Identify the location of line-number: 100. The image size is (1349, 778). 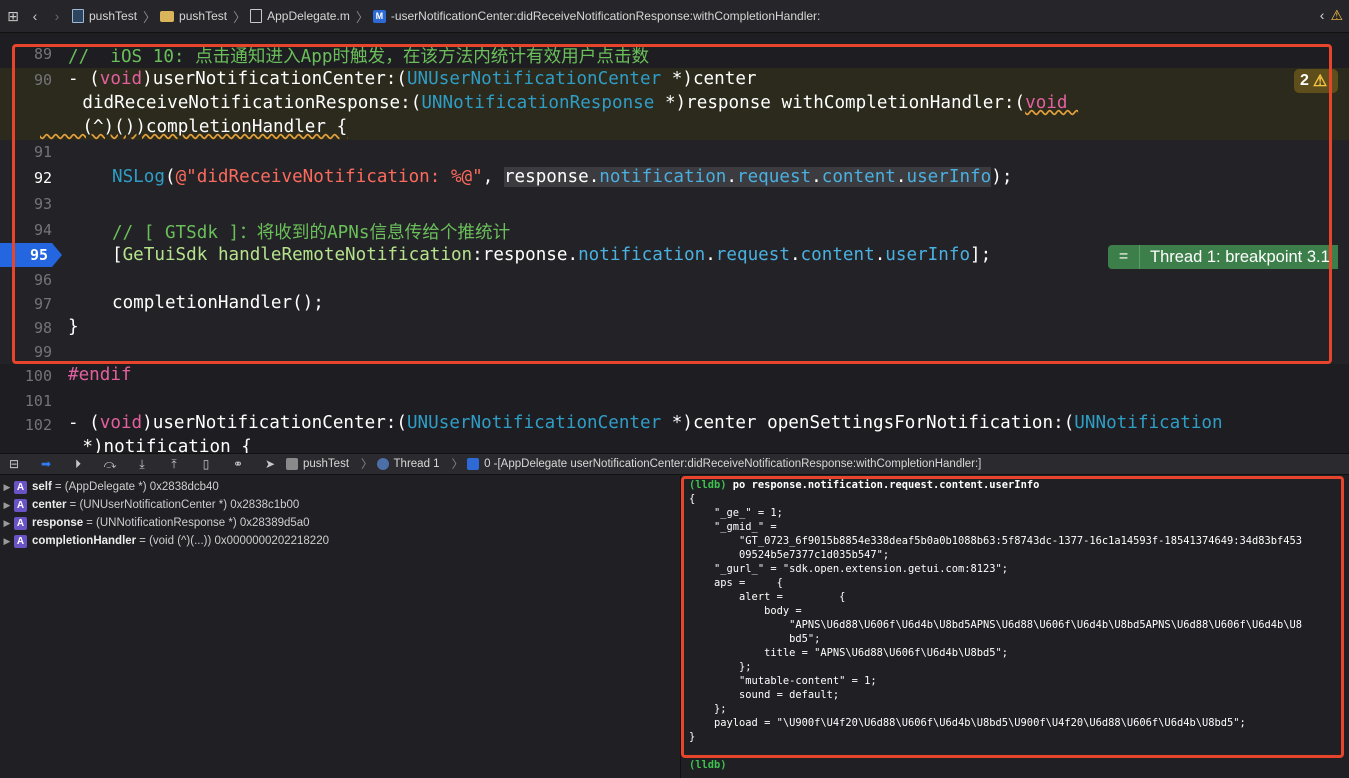
(38, 376).